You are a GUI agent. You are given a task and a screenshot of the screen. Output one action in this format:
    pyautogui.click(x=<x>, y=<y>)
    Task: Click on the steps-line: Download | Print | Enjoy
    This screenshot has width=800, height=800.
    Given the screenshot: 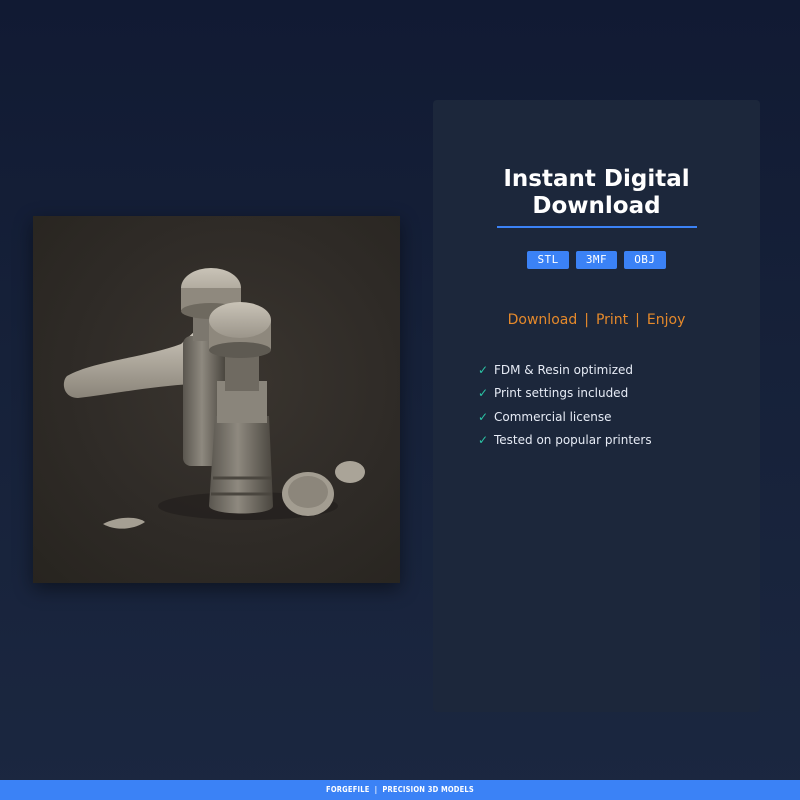 What is the action you would take?
    pyautogui.click(x=596, y=320)
    